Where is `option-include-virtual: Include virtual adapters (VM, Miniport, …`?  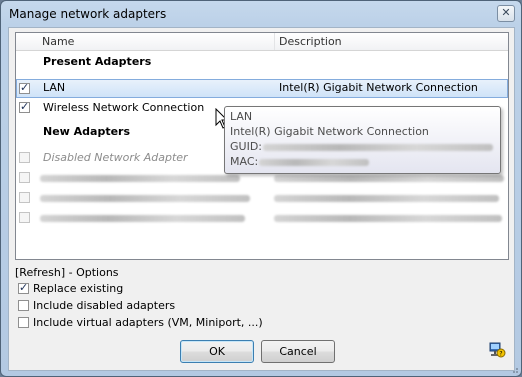
option-include-virtual: Include virtual adapters (VM, Miniport, … is located at coordinates (165, 323).